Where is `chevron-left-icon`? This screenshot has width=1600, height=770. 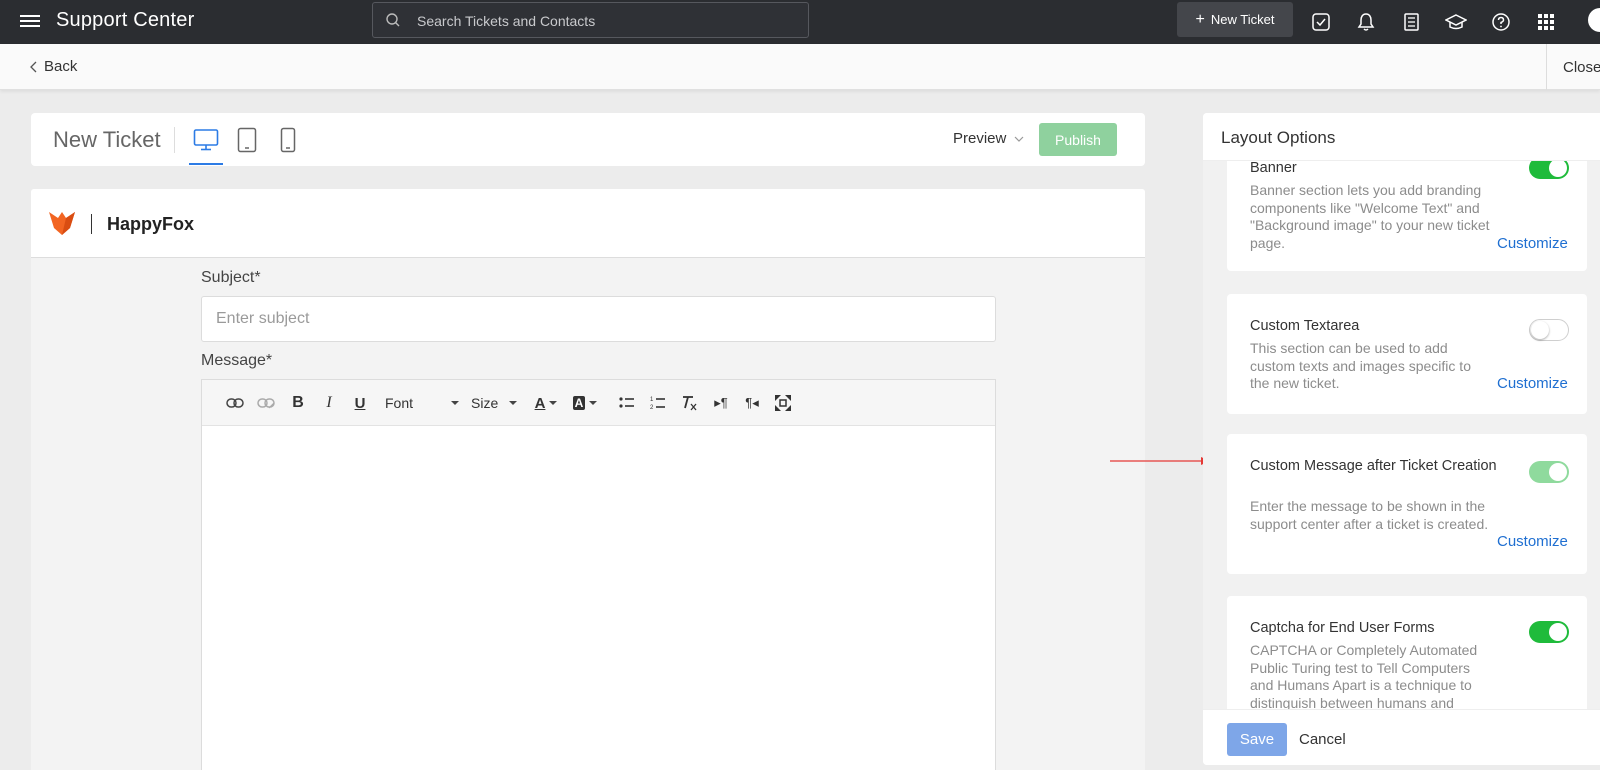
chevron-left-icon is located at coordinates (33, 66).